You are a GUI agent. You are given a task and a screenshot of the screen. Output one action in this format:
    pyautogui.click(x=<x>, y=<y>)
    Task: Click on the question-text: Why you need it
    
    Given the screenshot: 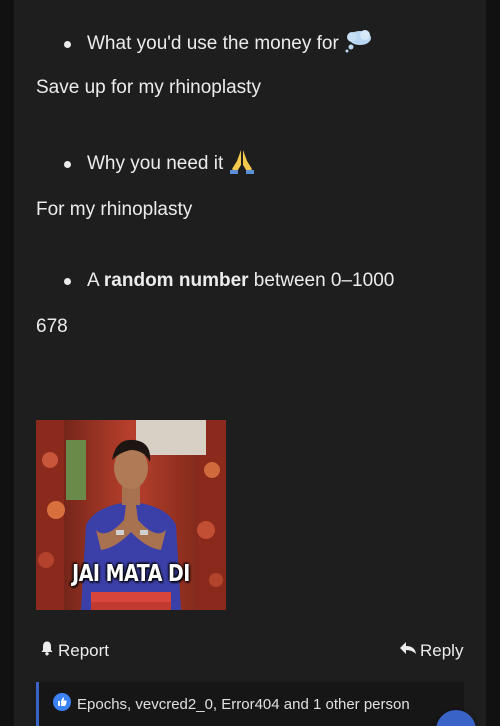 What is the action you would take?
    pyautogui.click(x=155, y=163)
    